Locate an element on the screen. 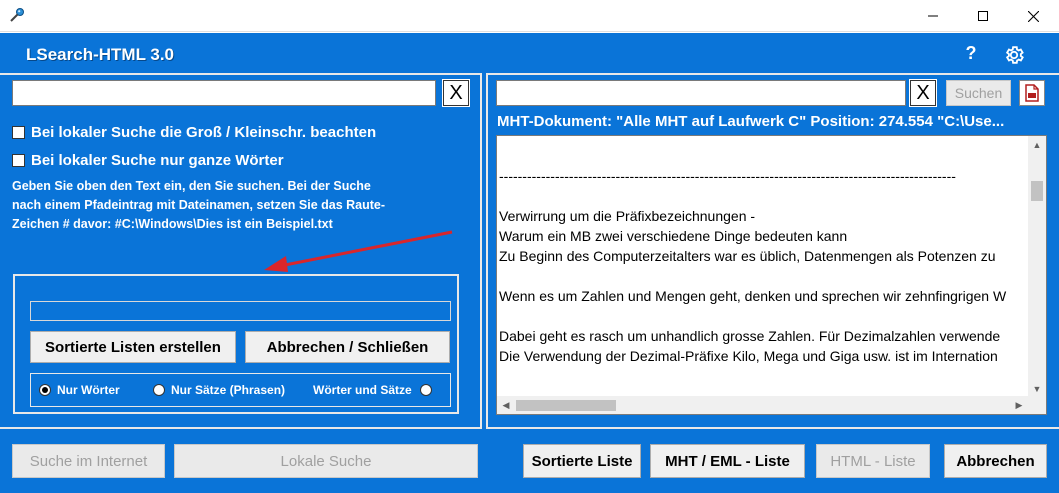  close-button is located at coordinates (1033, 16).